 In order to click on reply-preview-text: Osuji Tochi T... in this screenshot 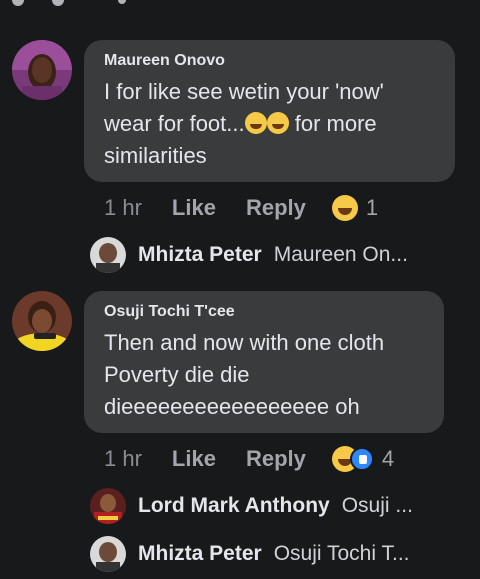, I will do `click(341, 553)`.